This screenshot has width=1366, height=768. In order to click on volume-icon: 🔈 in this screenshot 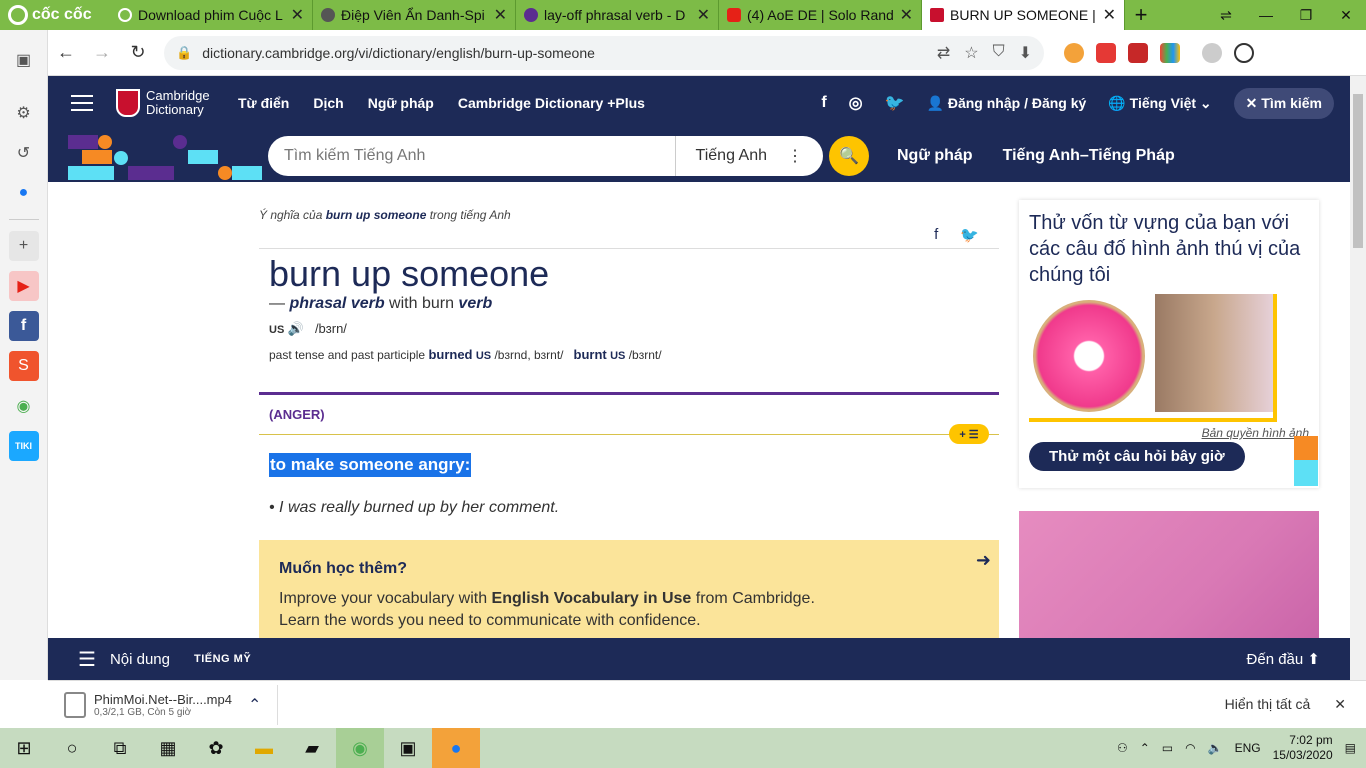, I will do `click(1215, 748)`.